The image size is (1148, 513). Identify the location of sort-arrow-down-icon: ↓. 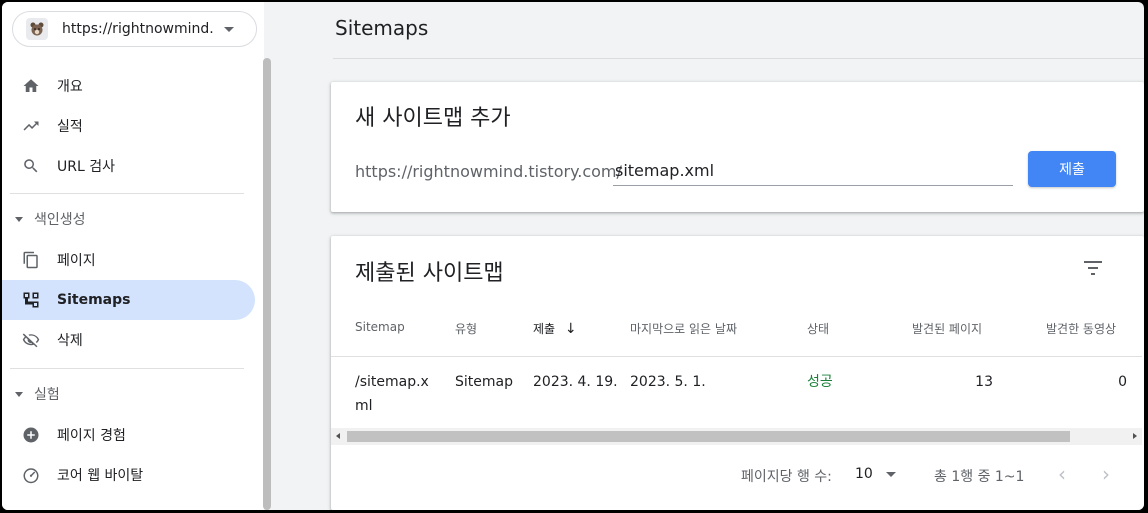
(570, 329).